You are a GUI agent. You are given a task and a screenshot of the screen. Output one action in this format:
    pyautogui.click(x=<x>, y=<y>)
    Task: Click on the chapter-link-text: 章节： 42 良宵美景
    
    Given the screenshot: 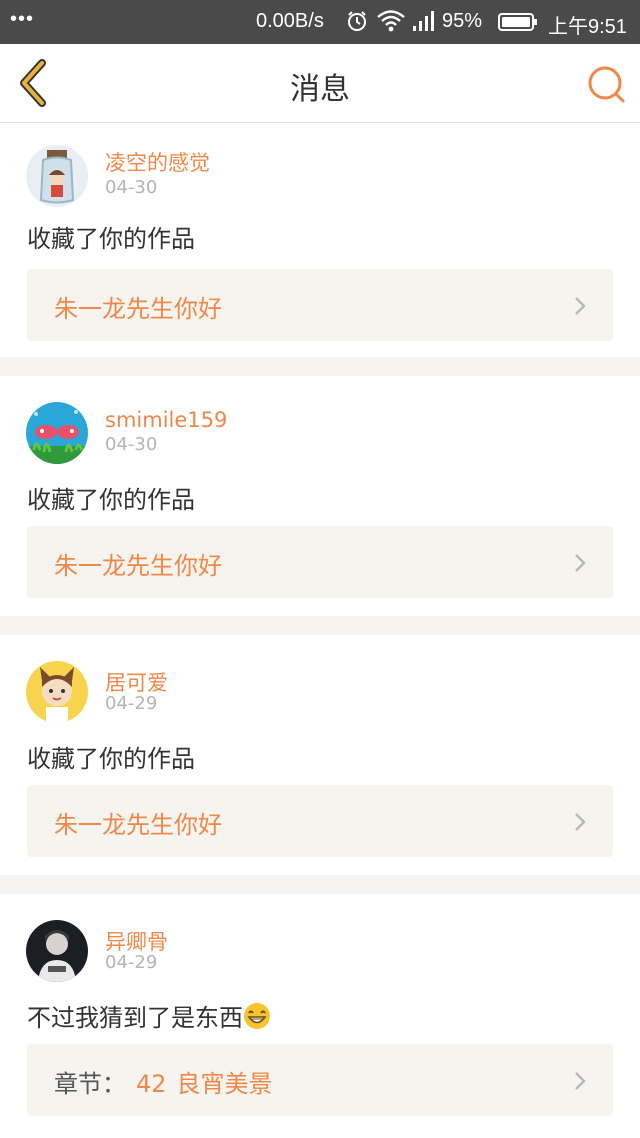 What is the action you would take?
    pyautogui.click(x=163, y=1081)
    